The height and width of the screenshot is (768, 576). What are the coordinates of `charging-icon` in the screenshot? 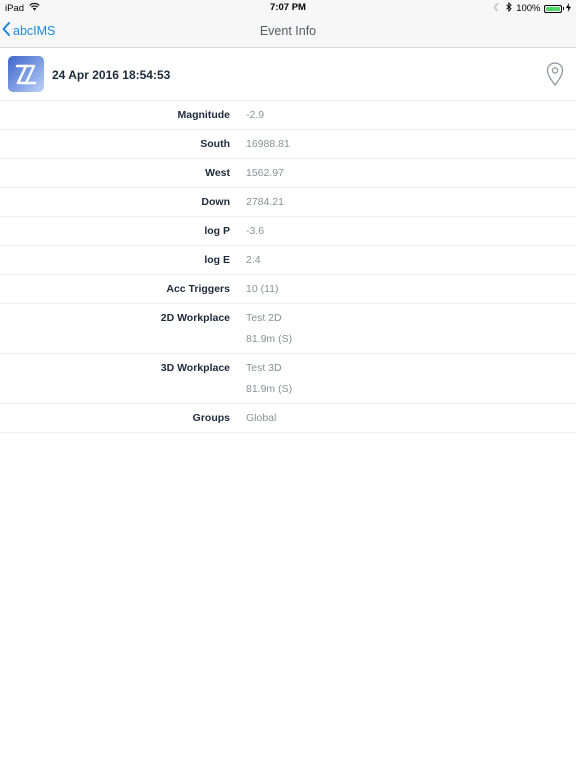 It's located at (568, 8).